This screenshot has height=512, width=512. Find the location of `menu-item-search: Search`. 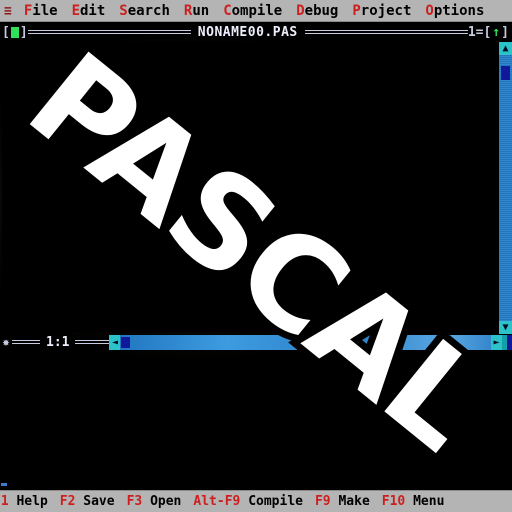

menu-item-search: Search is located at coordinates (144, 11).